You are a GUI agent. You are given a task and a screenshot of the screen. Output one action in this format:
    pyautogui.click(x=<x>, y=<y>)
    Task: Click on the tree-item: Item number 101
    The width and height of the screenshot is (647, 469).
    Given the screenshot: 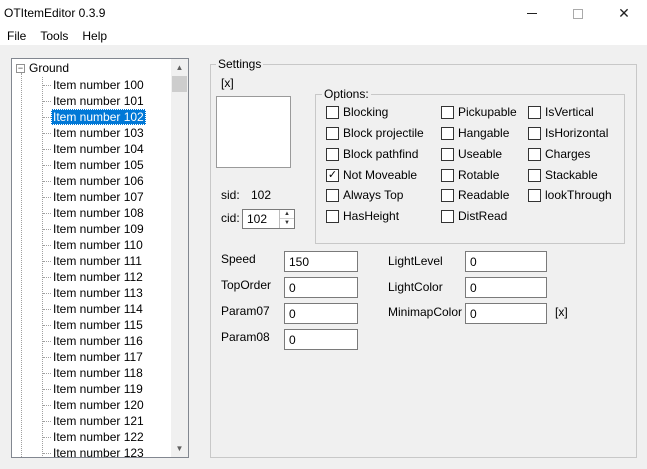 What is the action you would take?
    pyautogui.click(x=92, y=101)
    